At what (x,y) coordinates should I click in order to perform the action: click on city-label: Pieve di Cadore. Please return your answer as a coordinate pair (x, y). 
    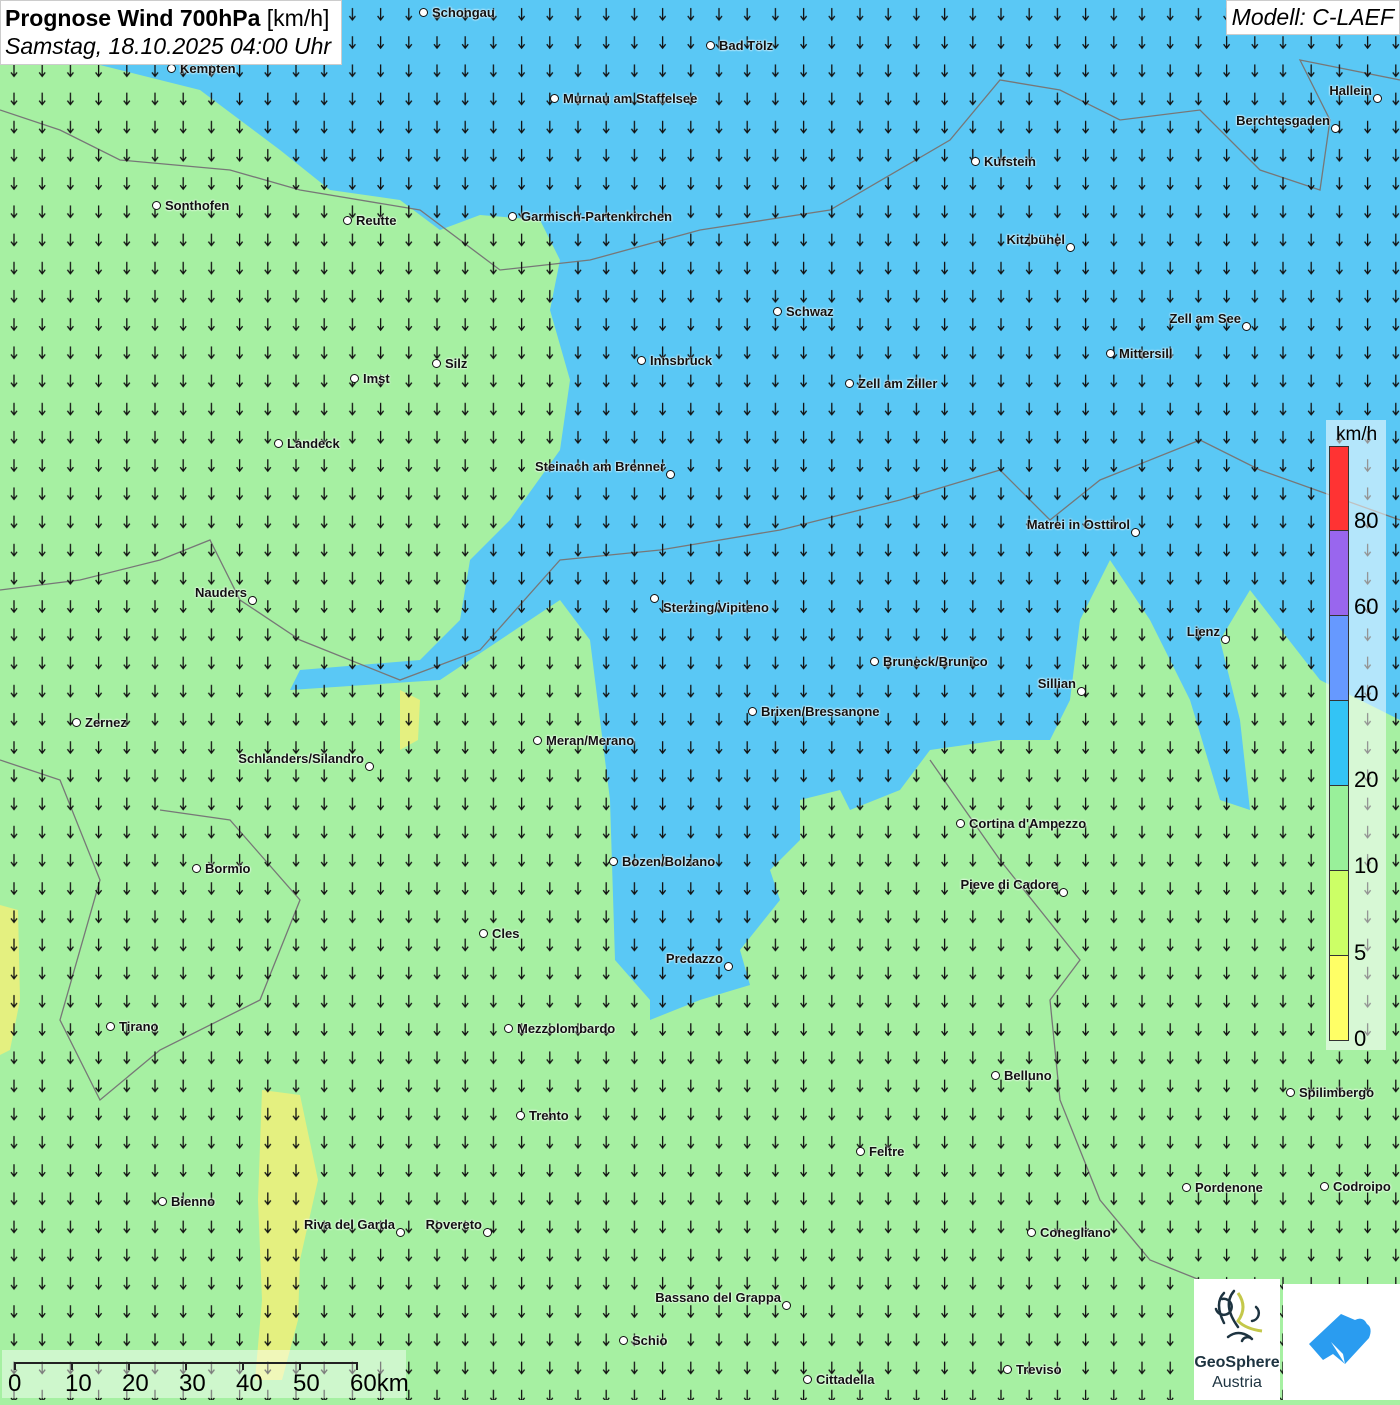
    Looking at the image, I should click on (1009, 884).